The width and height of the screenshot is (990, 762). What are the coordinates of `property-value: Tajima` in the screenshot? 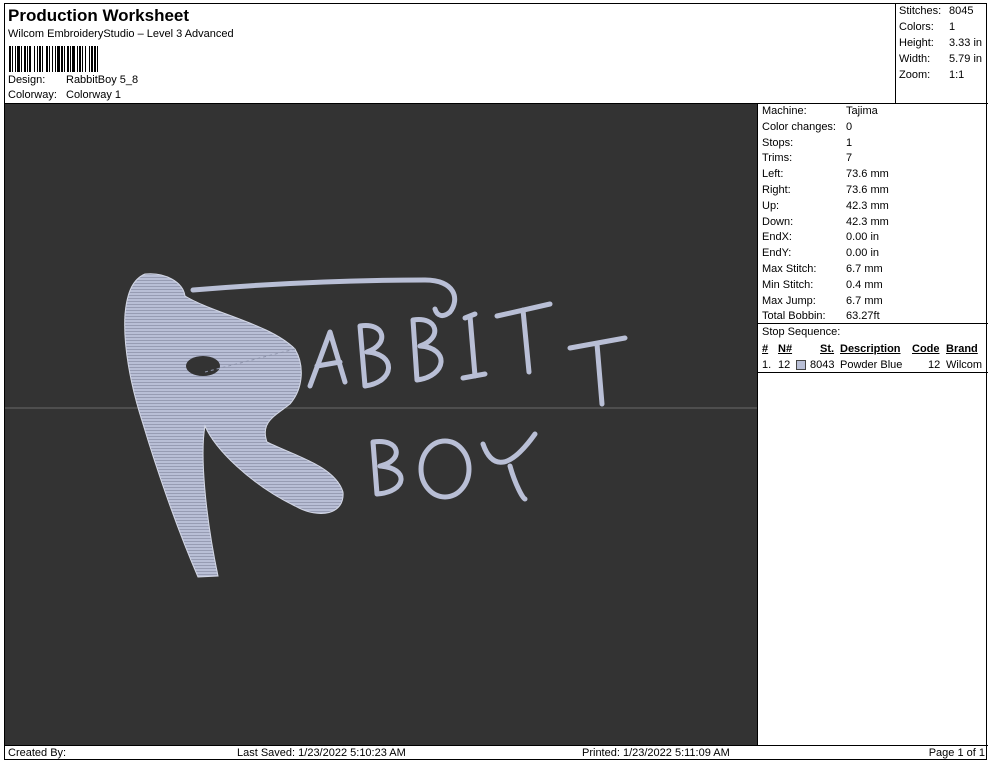 It's located at (862, 111).